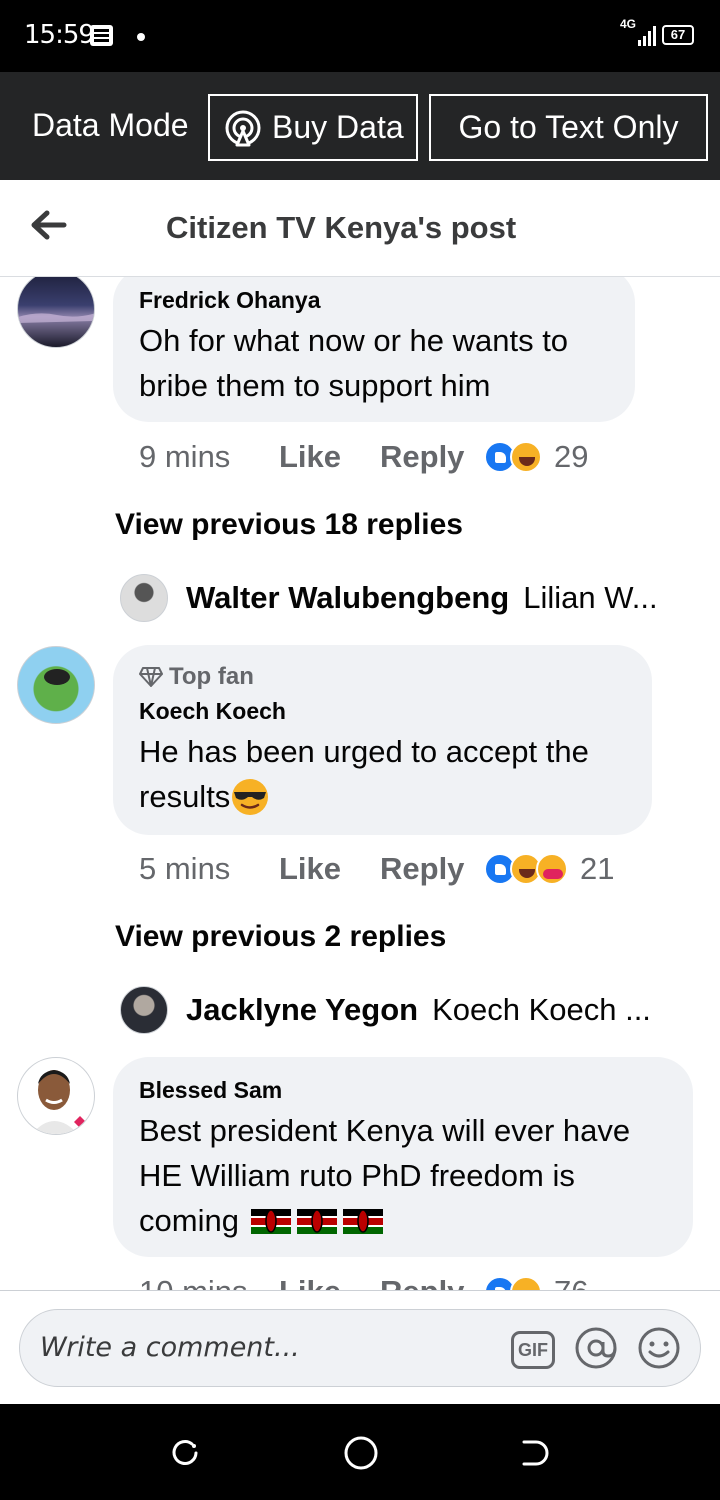 The height and width of the screenshot is (1500, 720). What do you see at coordinates (571, 1282) in the screenshot?
I see `reaction-count: 76` at bounding box center [571, 1282].